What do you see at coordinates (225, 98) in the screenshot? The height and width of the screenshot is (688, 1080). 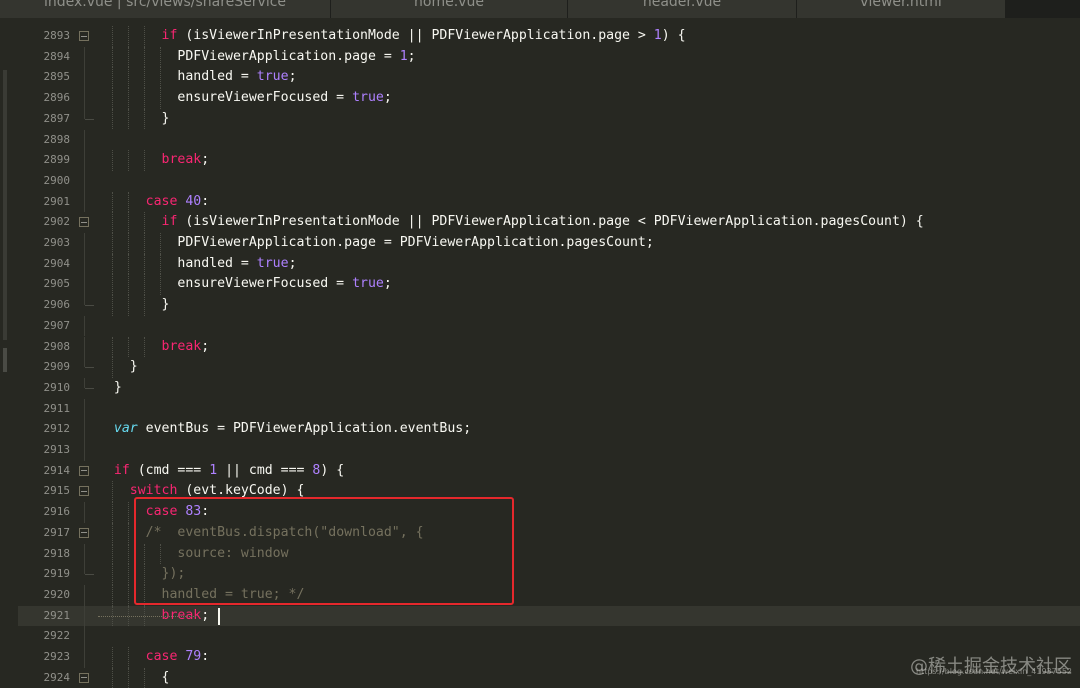 I see `code-token: ensureViewerFocused =` at bounding box center [225, 98].